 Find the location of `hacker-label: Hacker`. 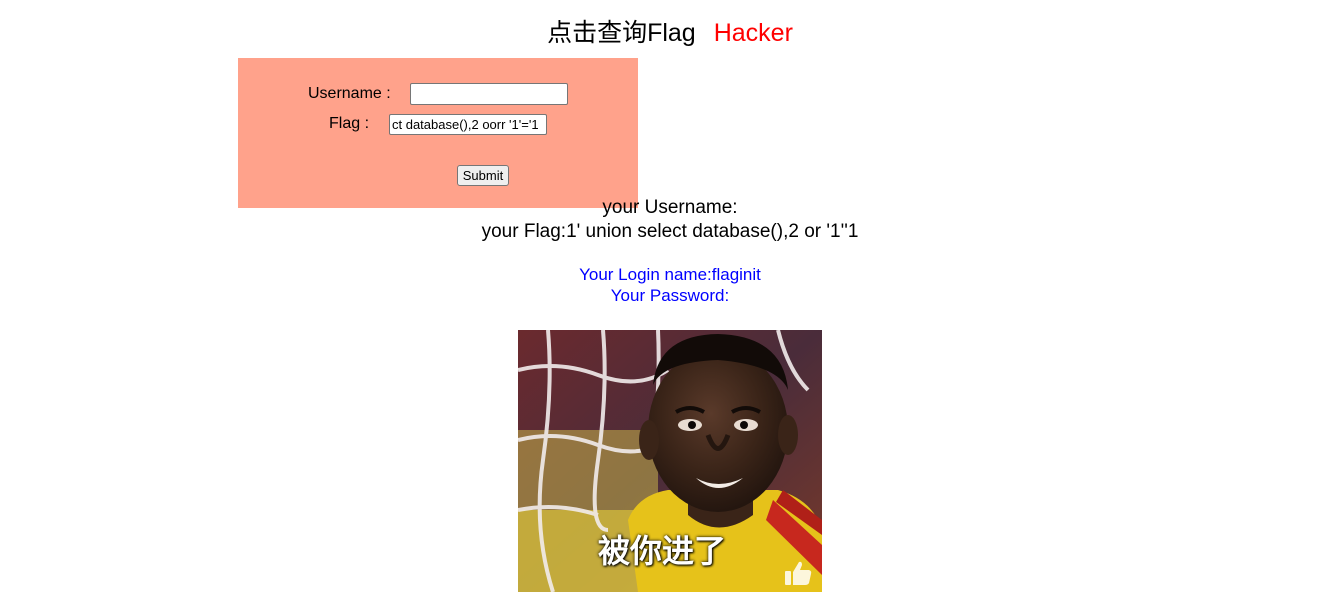

hacker-label: Hacker is located at coordinates (753, 33).